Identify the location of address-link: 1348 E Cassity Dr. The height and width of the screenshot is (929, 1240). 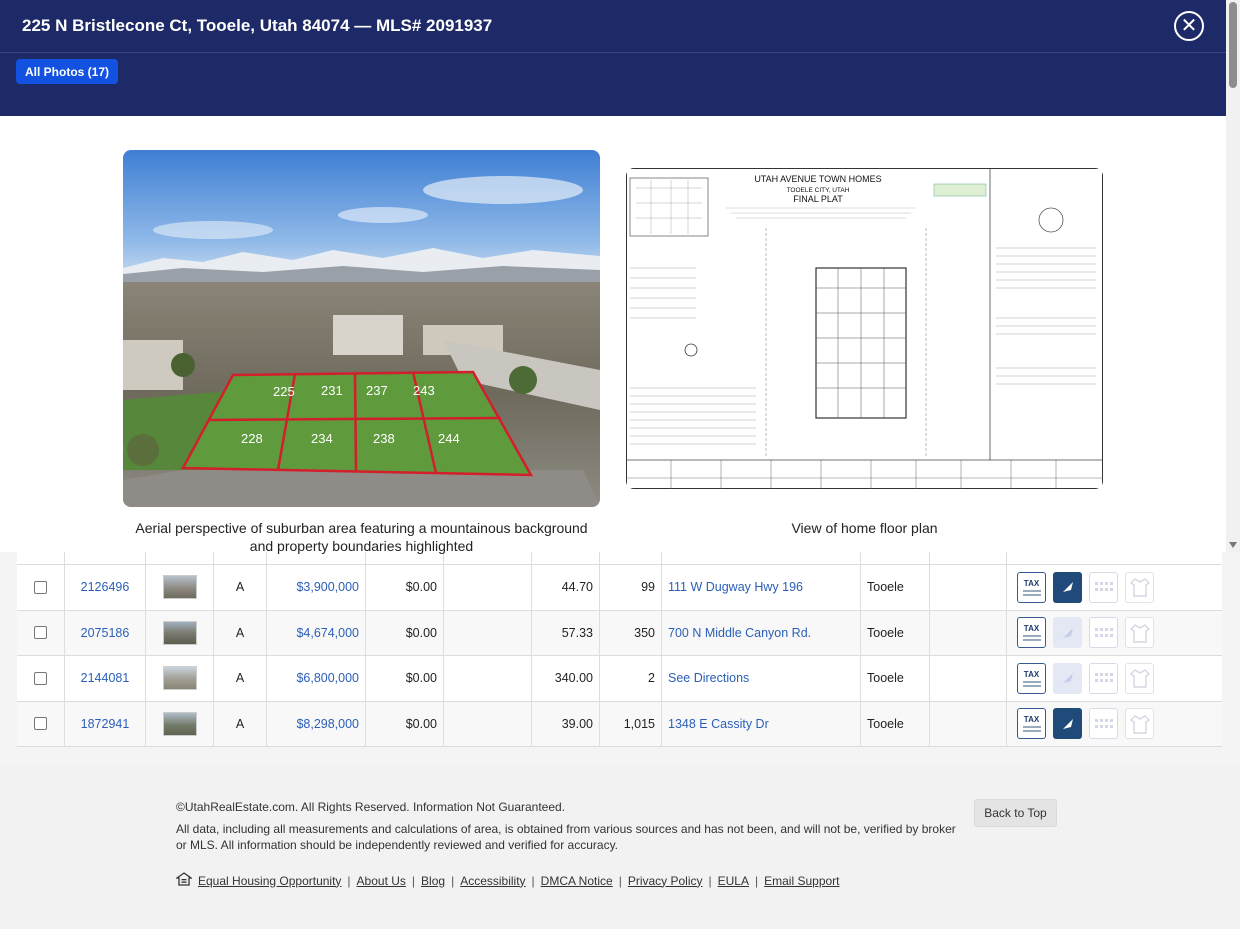
(761, 723).